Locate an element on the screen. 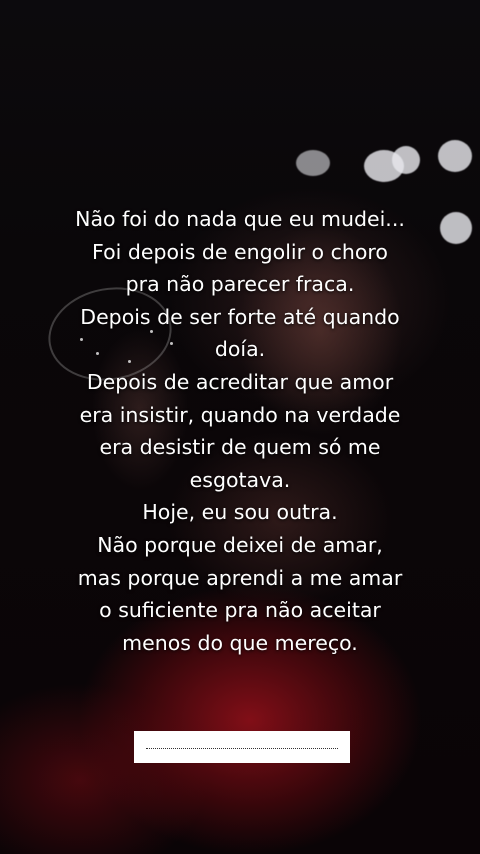 The width and height of the screenshot is (480, 854). caption-line: Depois de ser forte até quando is located at coordinates (240, 316).